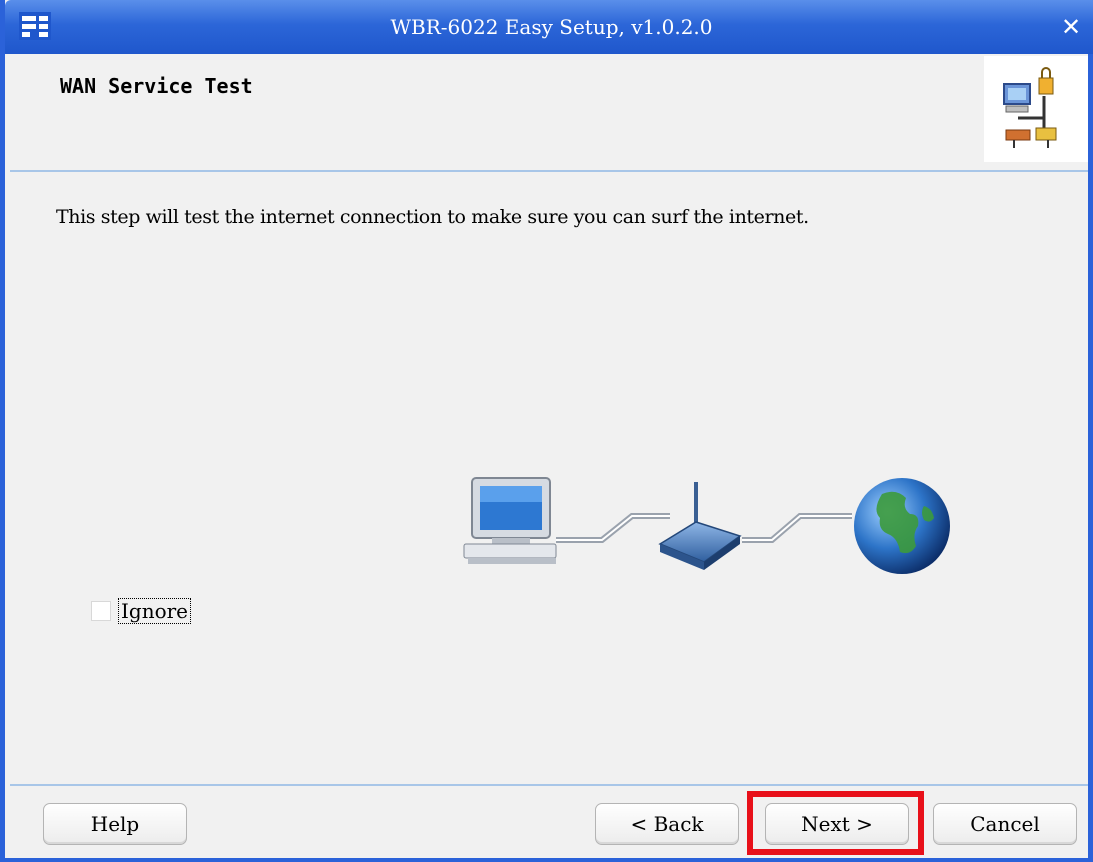 This screenshot has width=1093, height=862. Describe the element at coordinates (510, 520) in the screenshot. I see `computer-icon` at that location.